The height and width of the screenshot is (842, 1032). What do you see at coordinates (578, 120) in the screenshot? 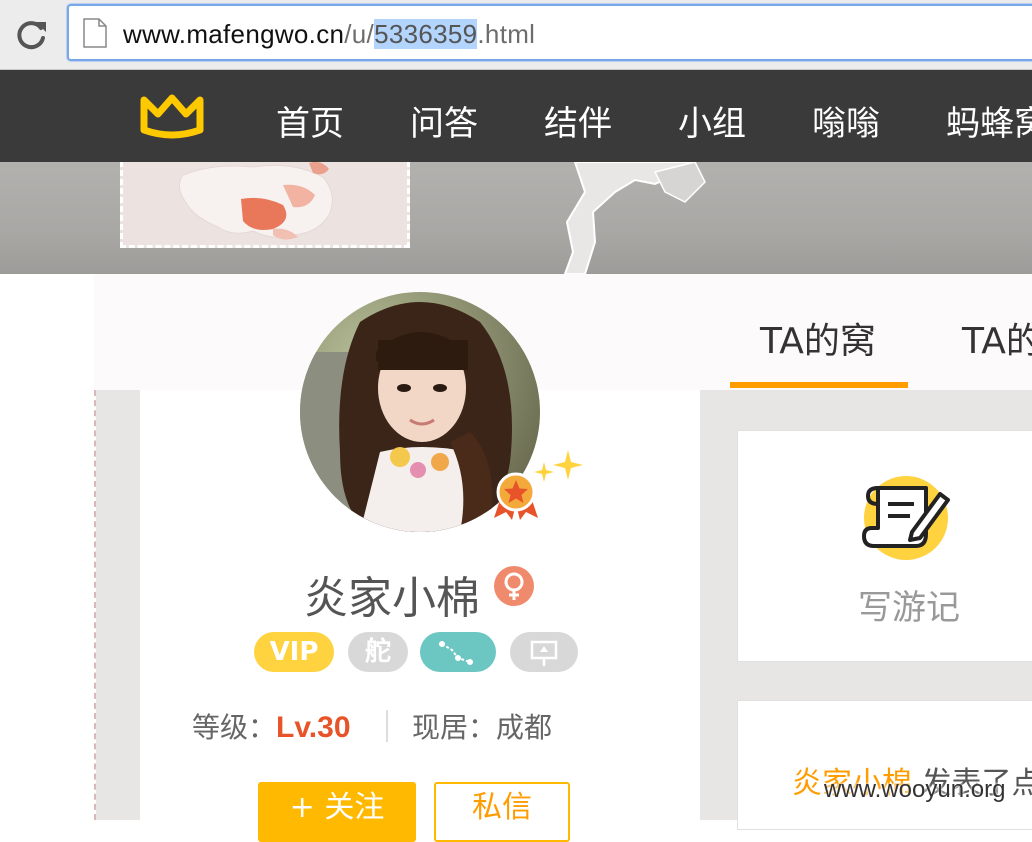
I see `nav-companion: 结伴` at bounding box center [578, 120].